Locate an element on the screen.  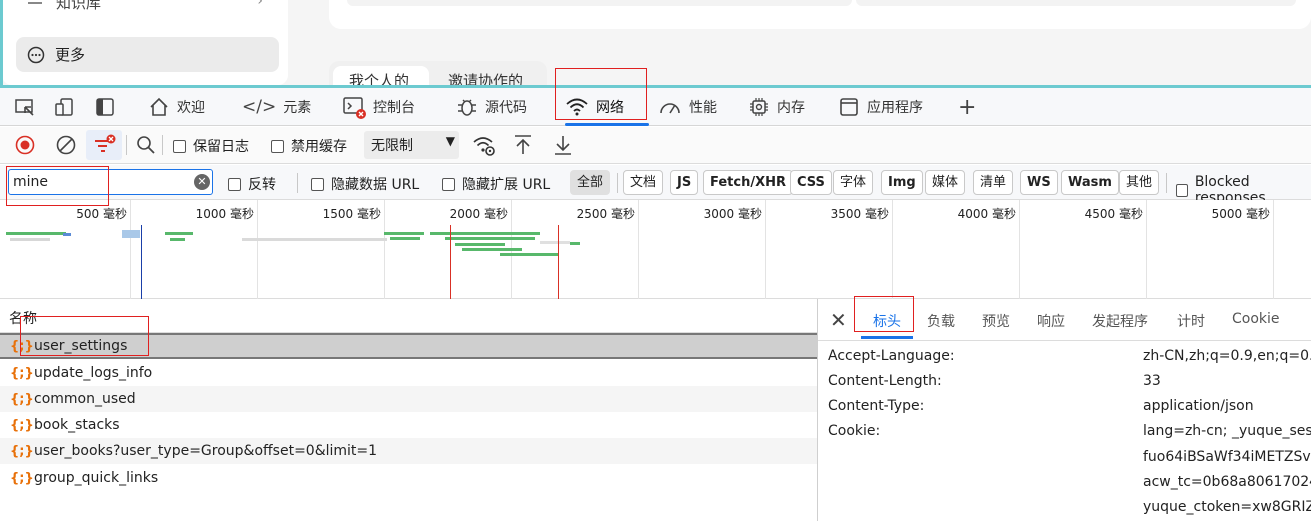
tab-elements: </> 元素 is located at coordinates (276, 107).